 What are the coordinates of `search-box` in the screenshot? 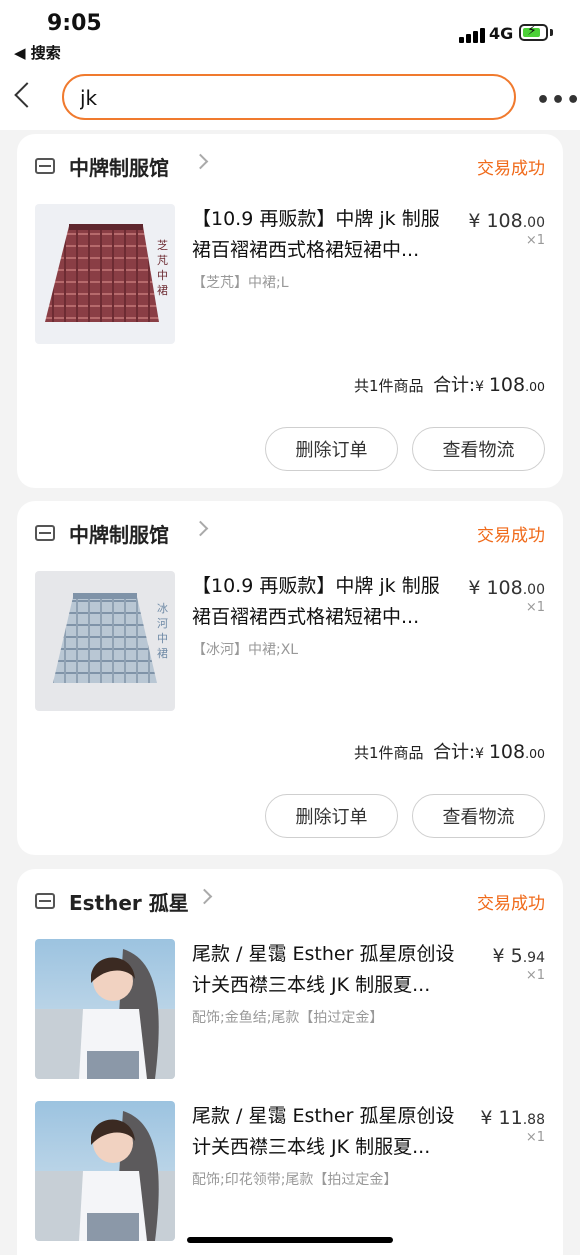 It's located at (289, 97).